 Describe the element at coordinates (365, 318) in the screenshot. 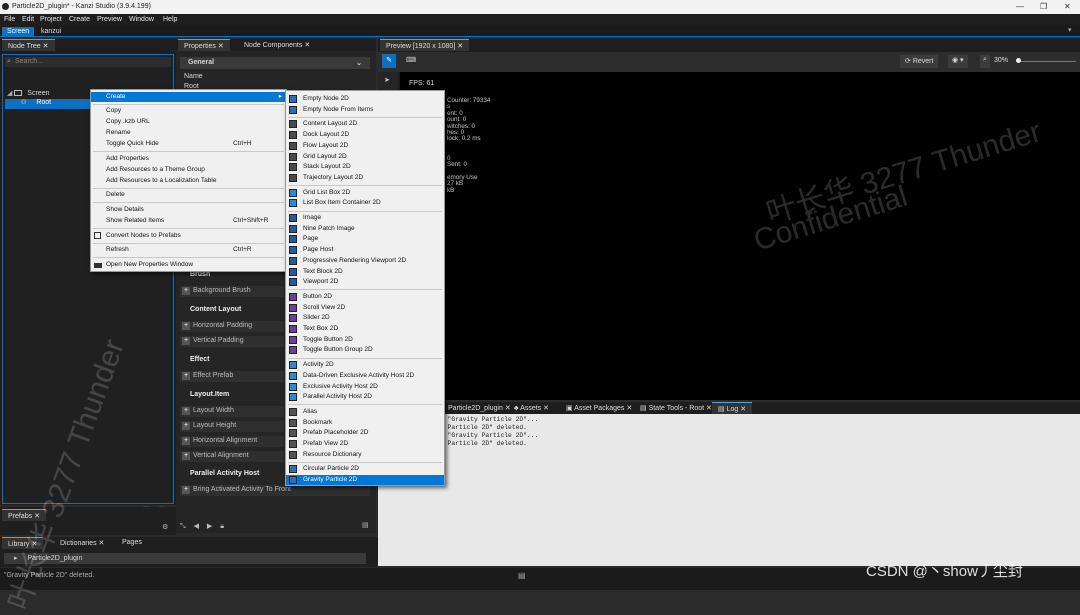

I see `create-item-slider-2d: Slider 2D` at that location.